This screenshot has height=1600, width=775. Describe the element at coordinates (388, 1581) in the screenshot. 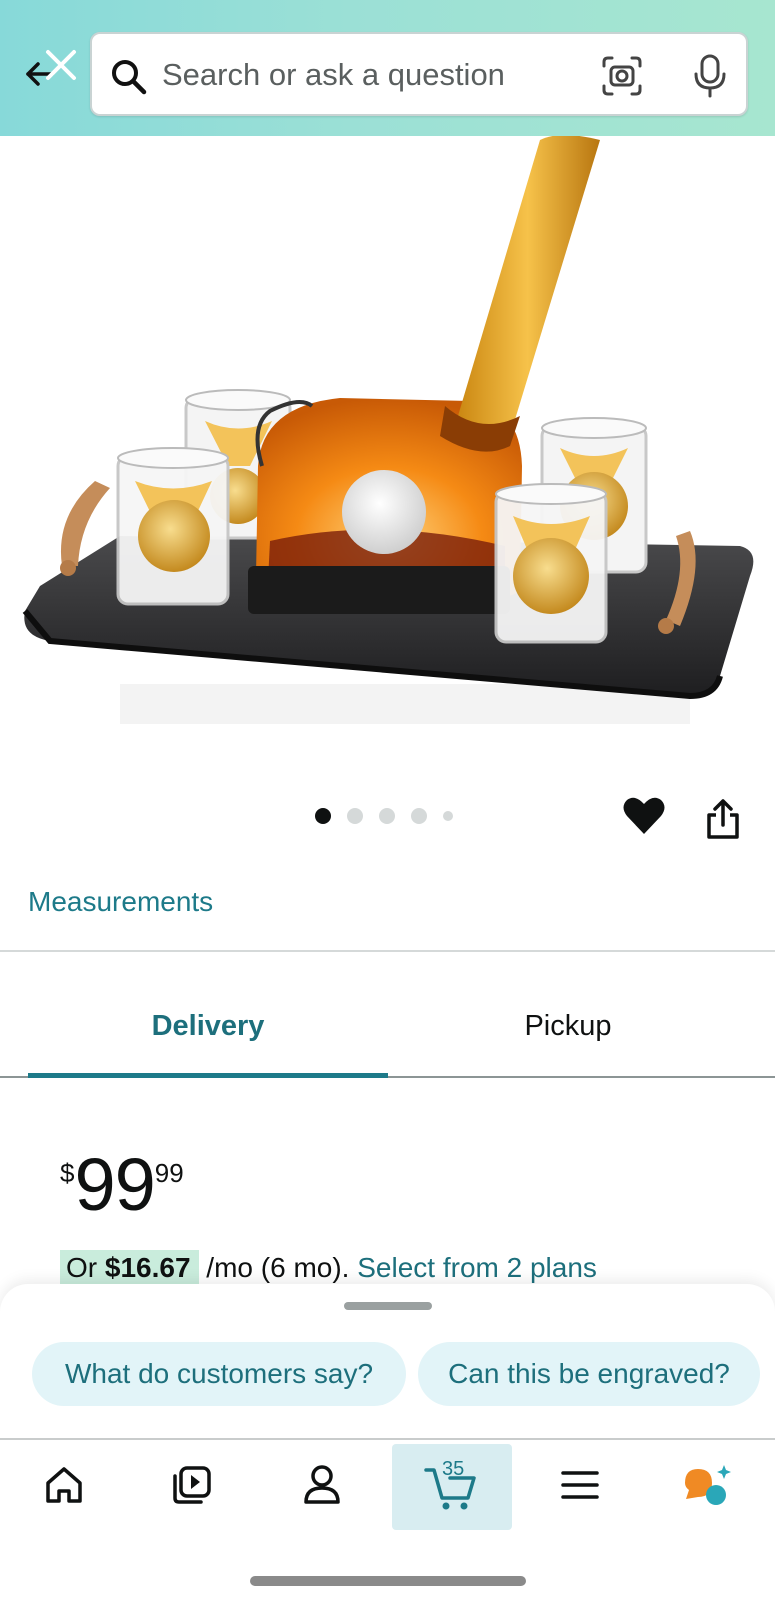

I see `home-indicator` at that location.